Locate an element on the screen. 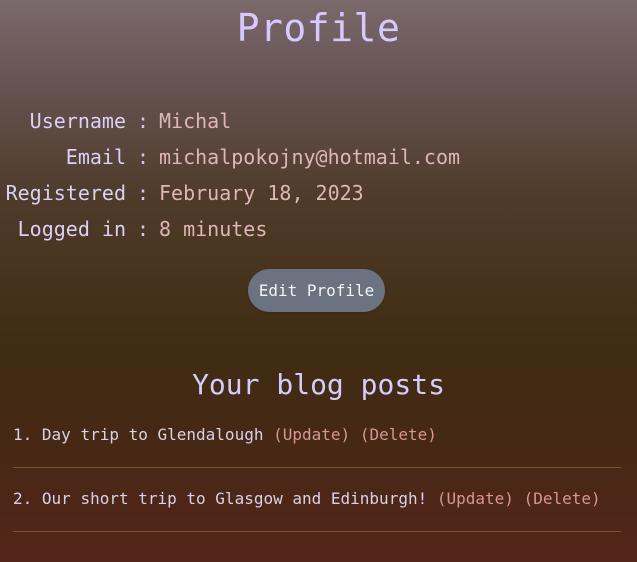  registered-value: February 18, 2023 is located at coordinates (261, 193).